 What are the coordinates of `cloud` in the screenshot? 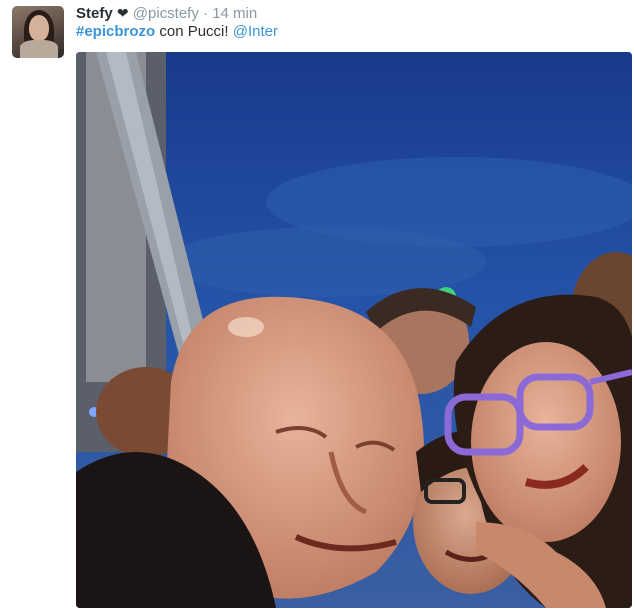 It's located at (326, 262).